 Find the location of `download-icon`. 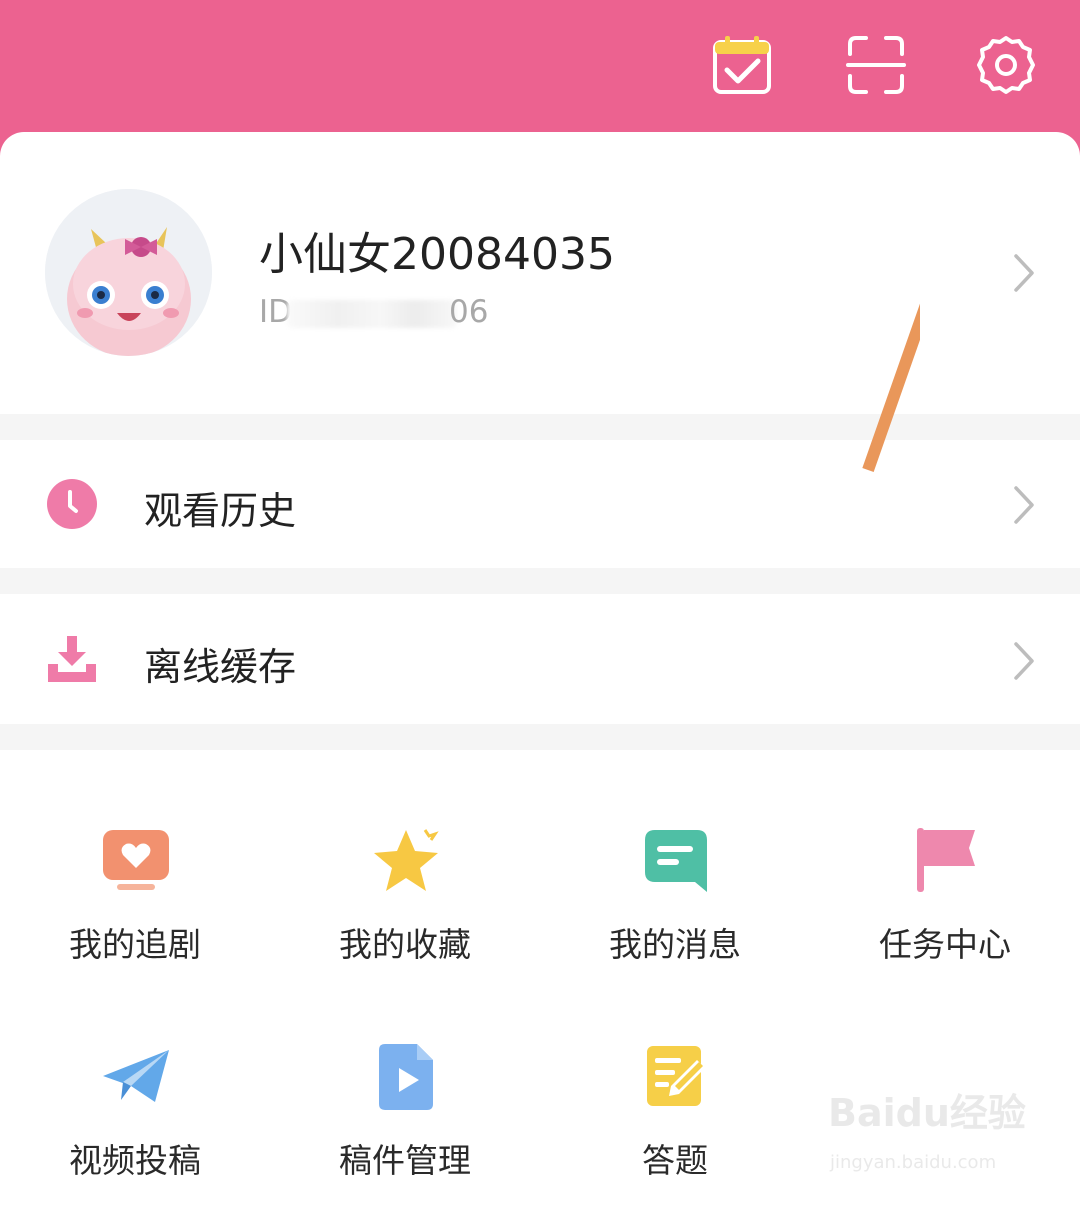

download-icon is located at coordinates (72, 660).